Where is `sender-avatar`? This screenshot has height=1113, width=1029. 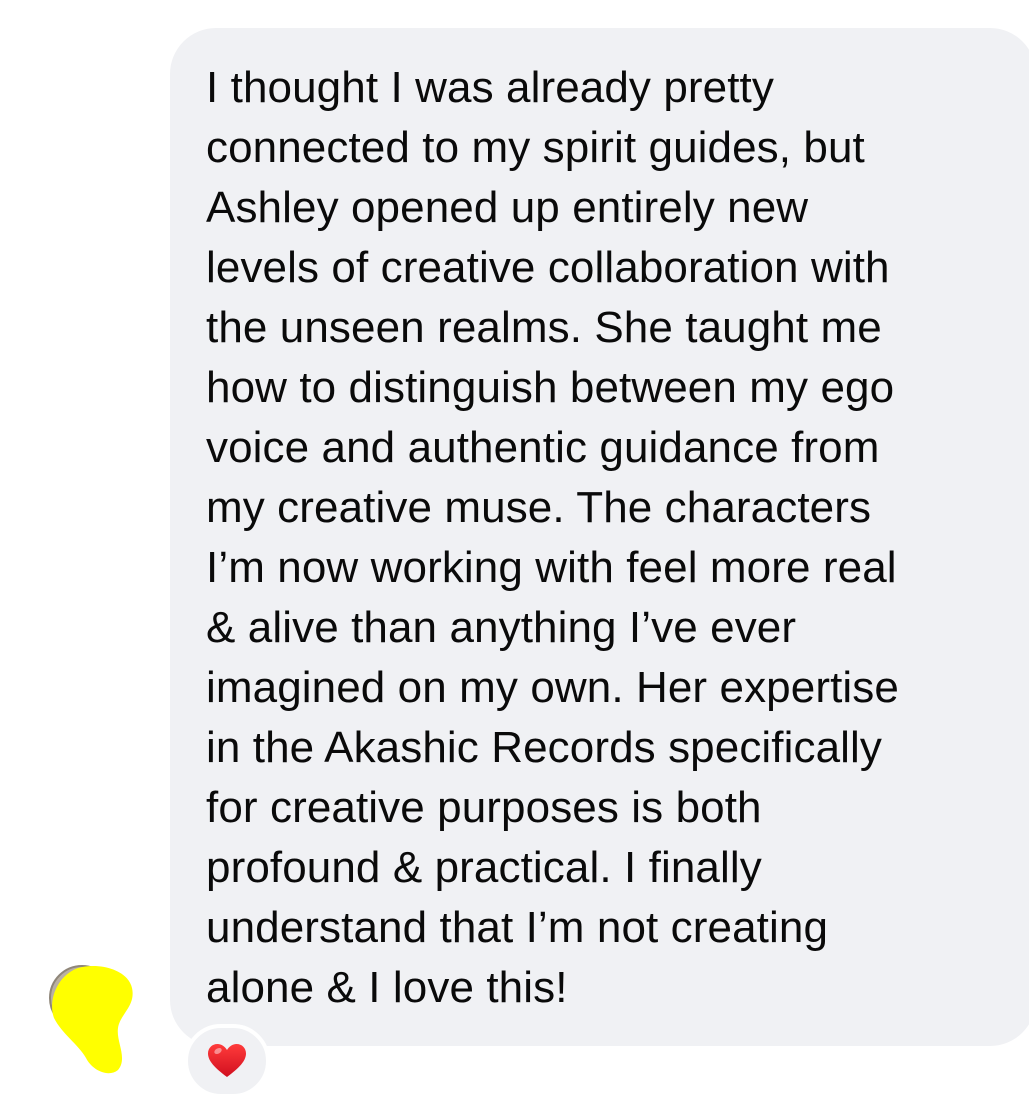 sender-avatar is located at coordinates (91, 1018).